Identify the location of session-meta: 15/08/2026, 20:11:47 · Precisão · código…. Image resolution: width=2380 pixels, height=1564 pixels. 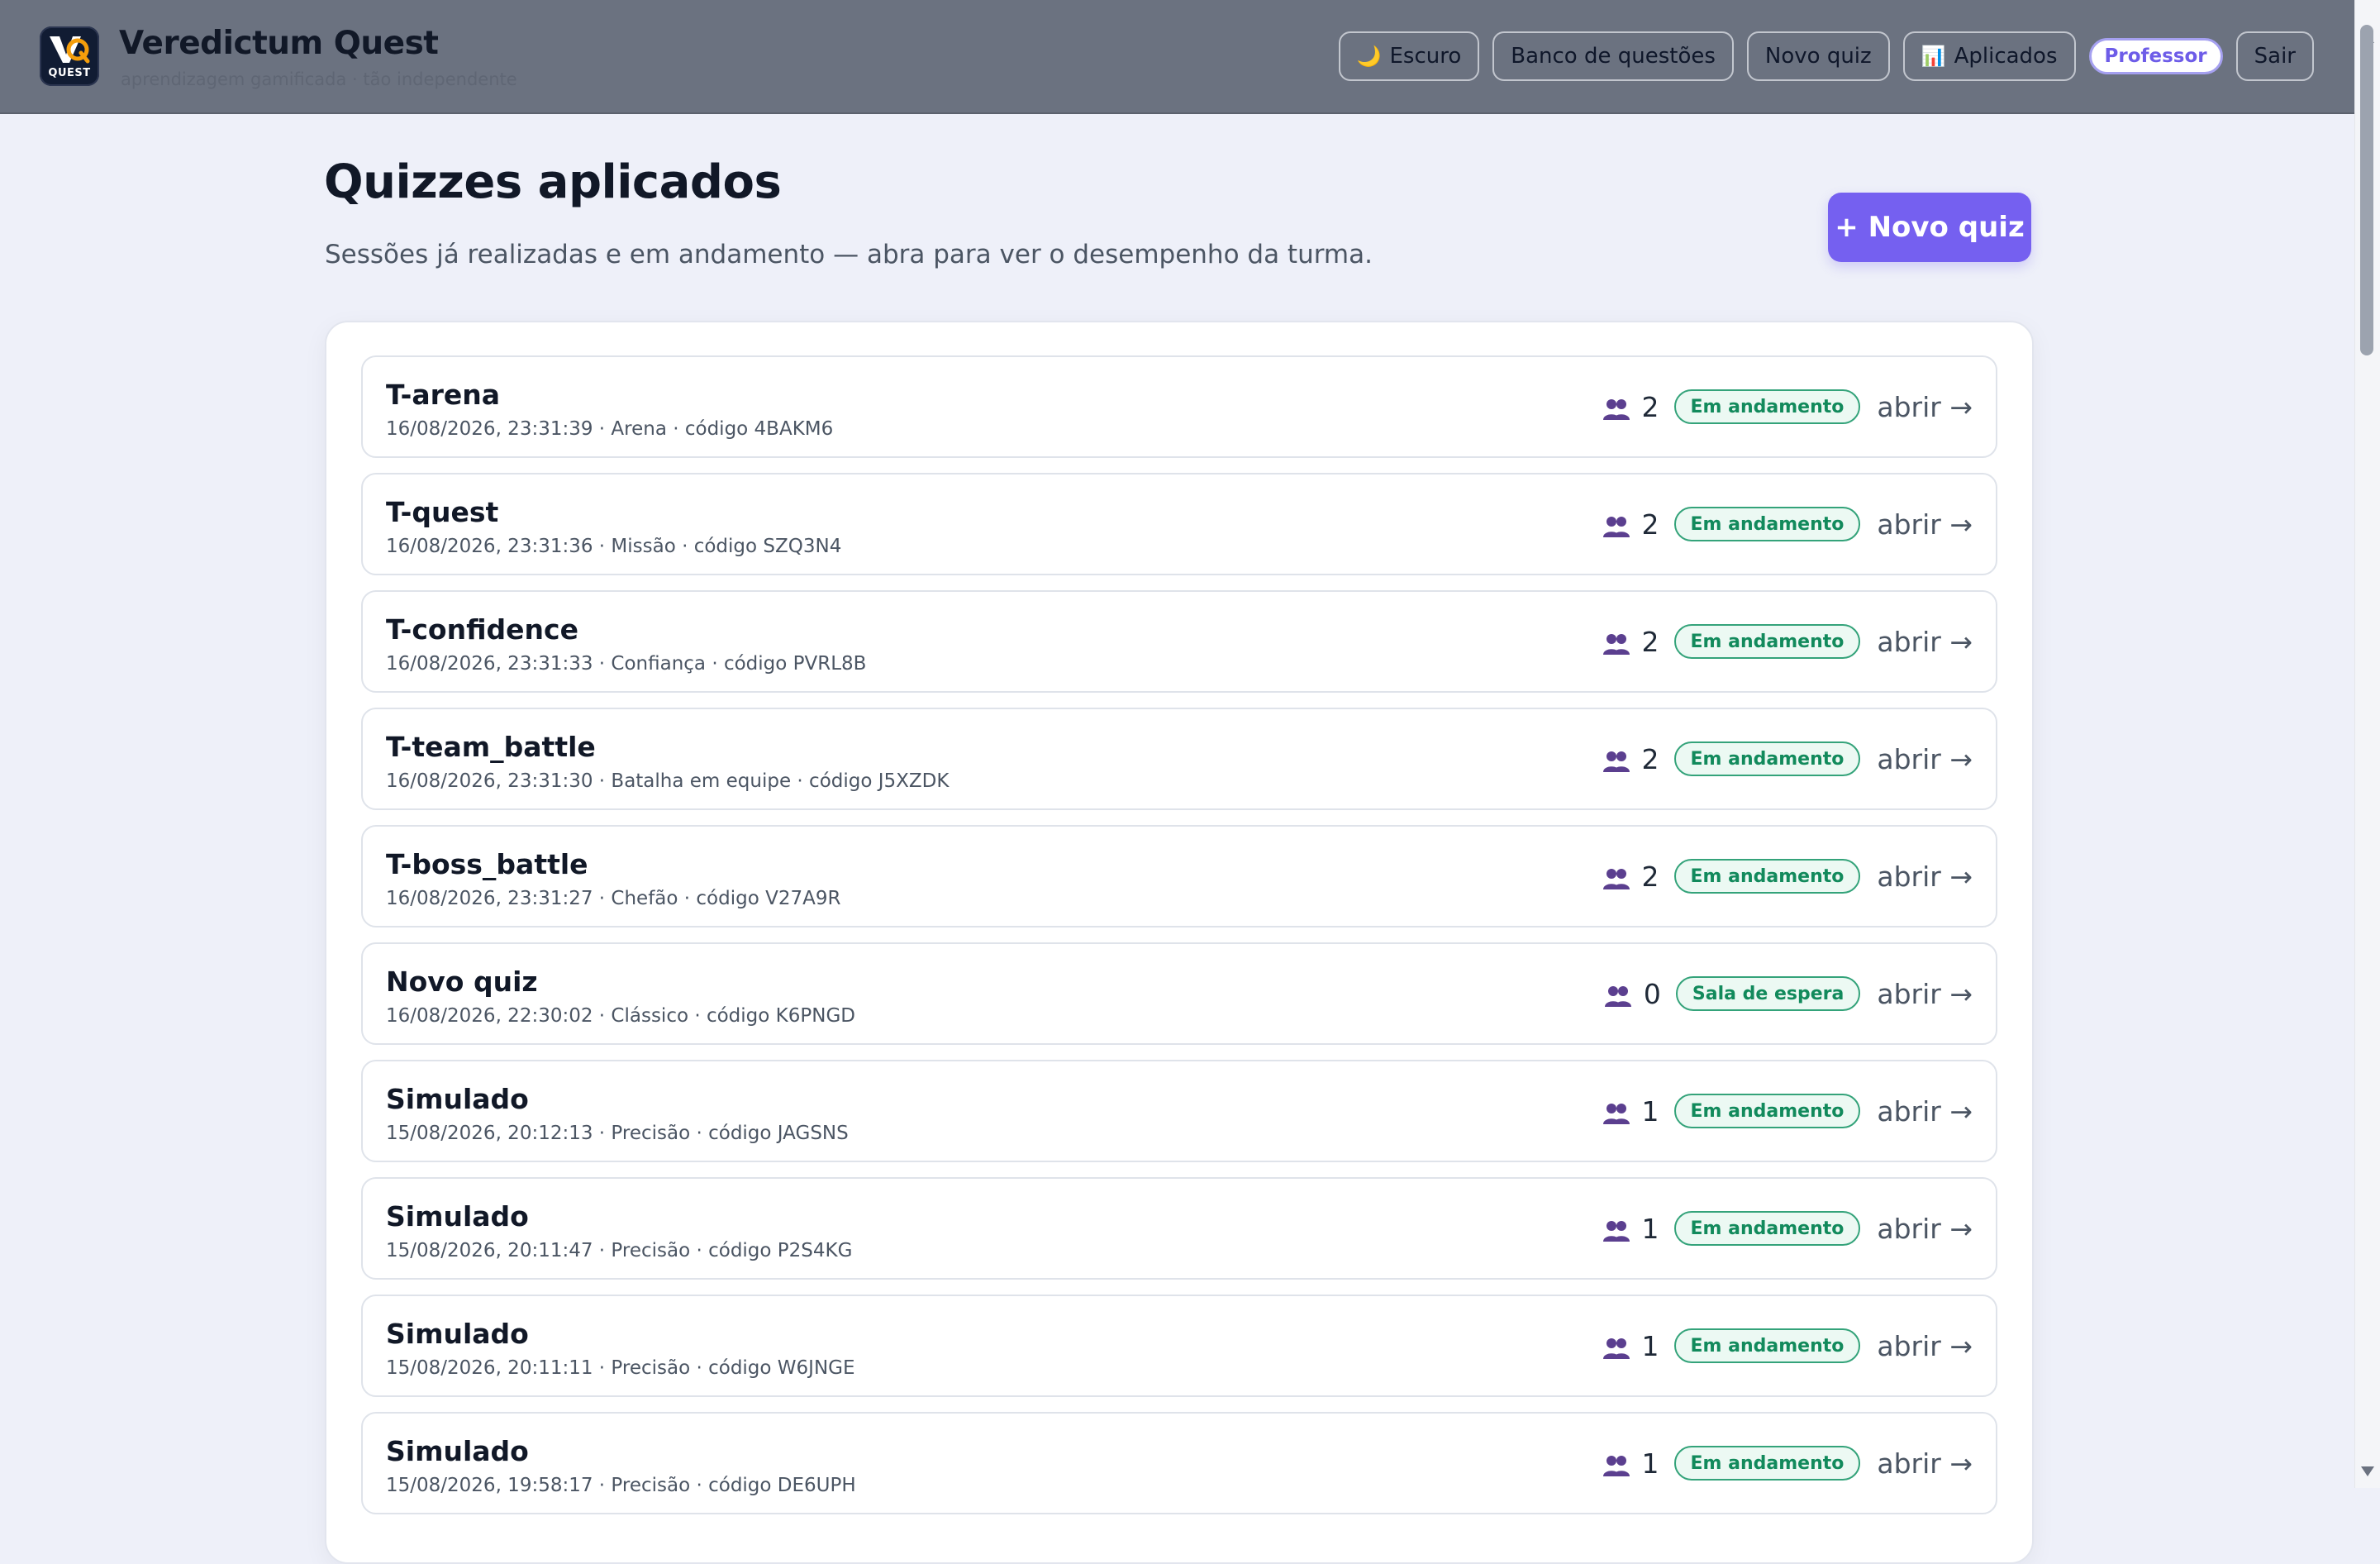
(619, 1251).